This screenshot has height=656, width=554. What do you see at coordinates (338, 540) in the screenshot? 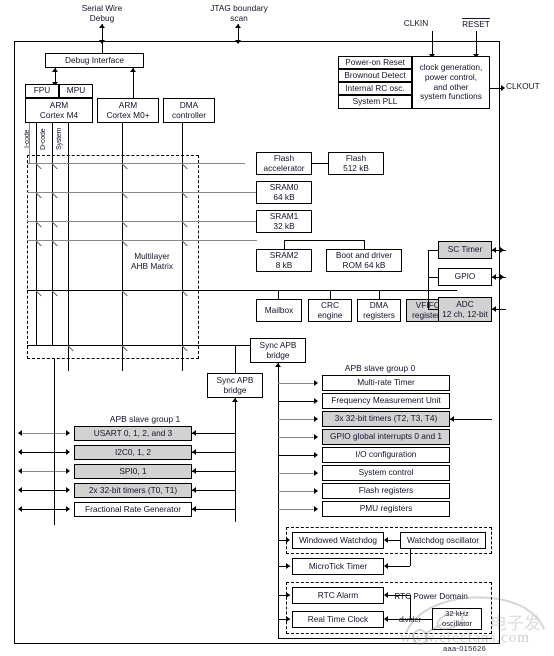
I see `windowed-watchdog-box: Windowed Watchdog` at bounding box center [338, 540].